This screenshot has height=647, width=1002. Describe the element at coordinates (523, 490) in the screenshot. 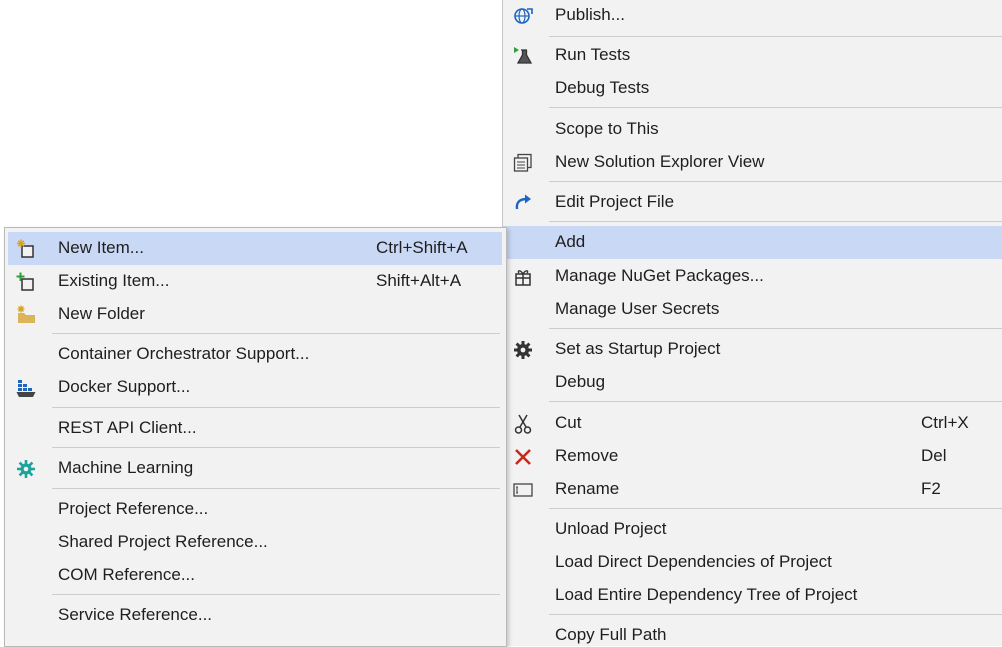

I see `rename-icon` at that location.